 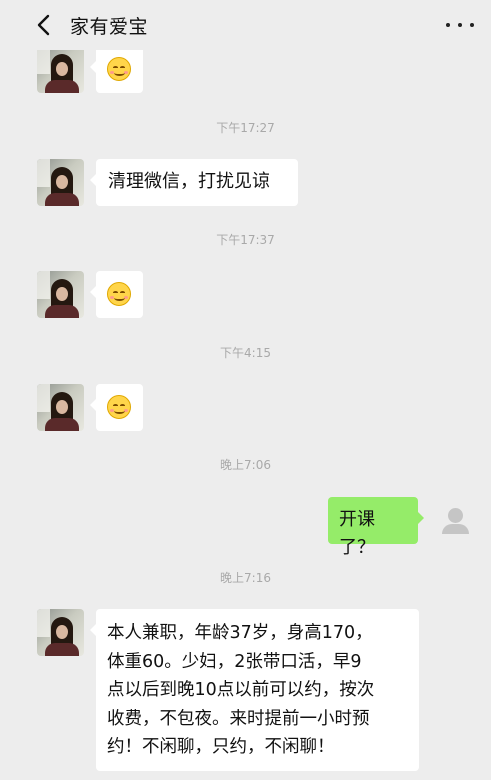 I want to click on more-dots-icon, so click(x=460, y=25).